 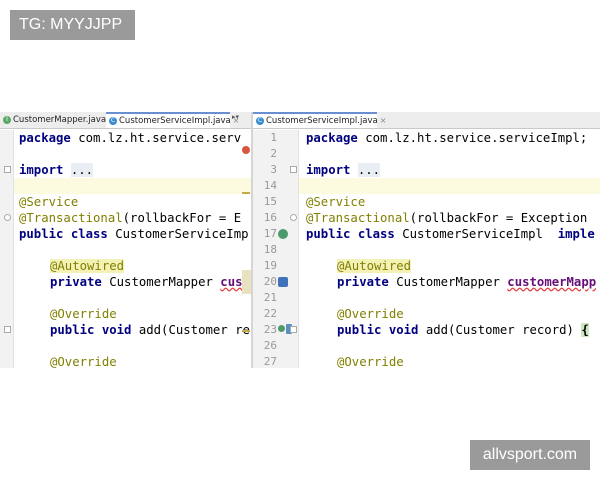 What do you see at coordinates (576, 234) in the screenshot?
I see `keyword: imple` at bounding box center [576, 234].